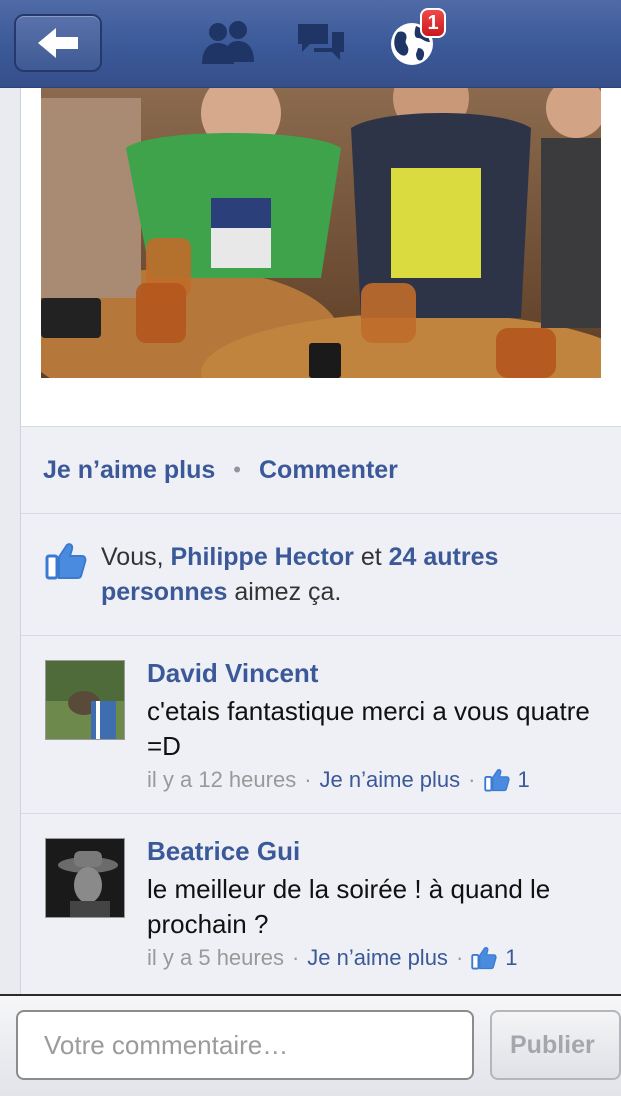  I want to click on comment-composer: Publier, so click(310, 1045).